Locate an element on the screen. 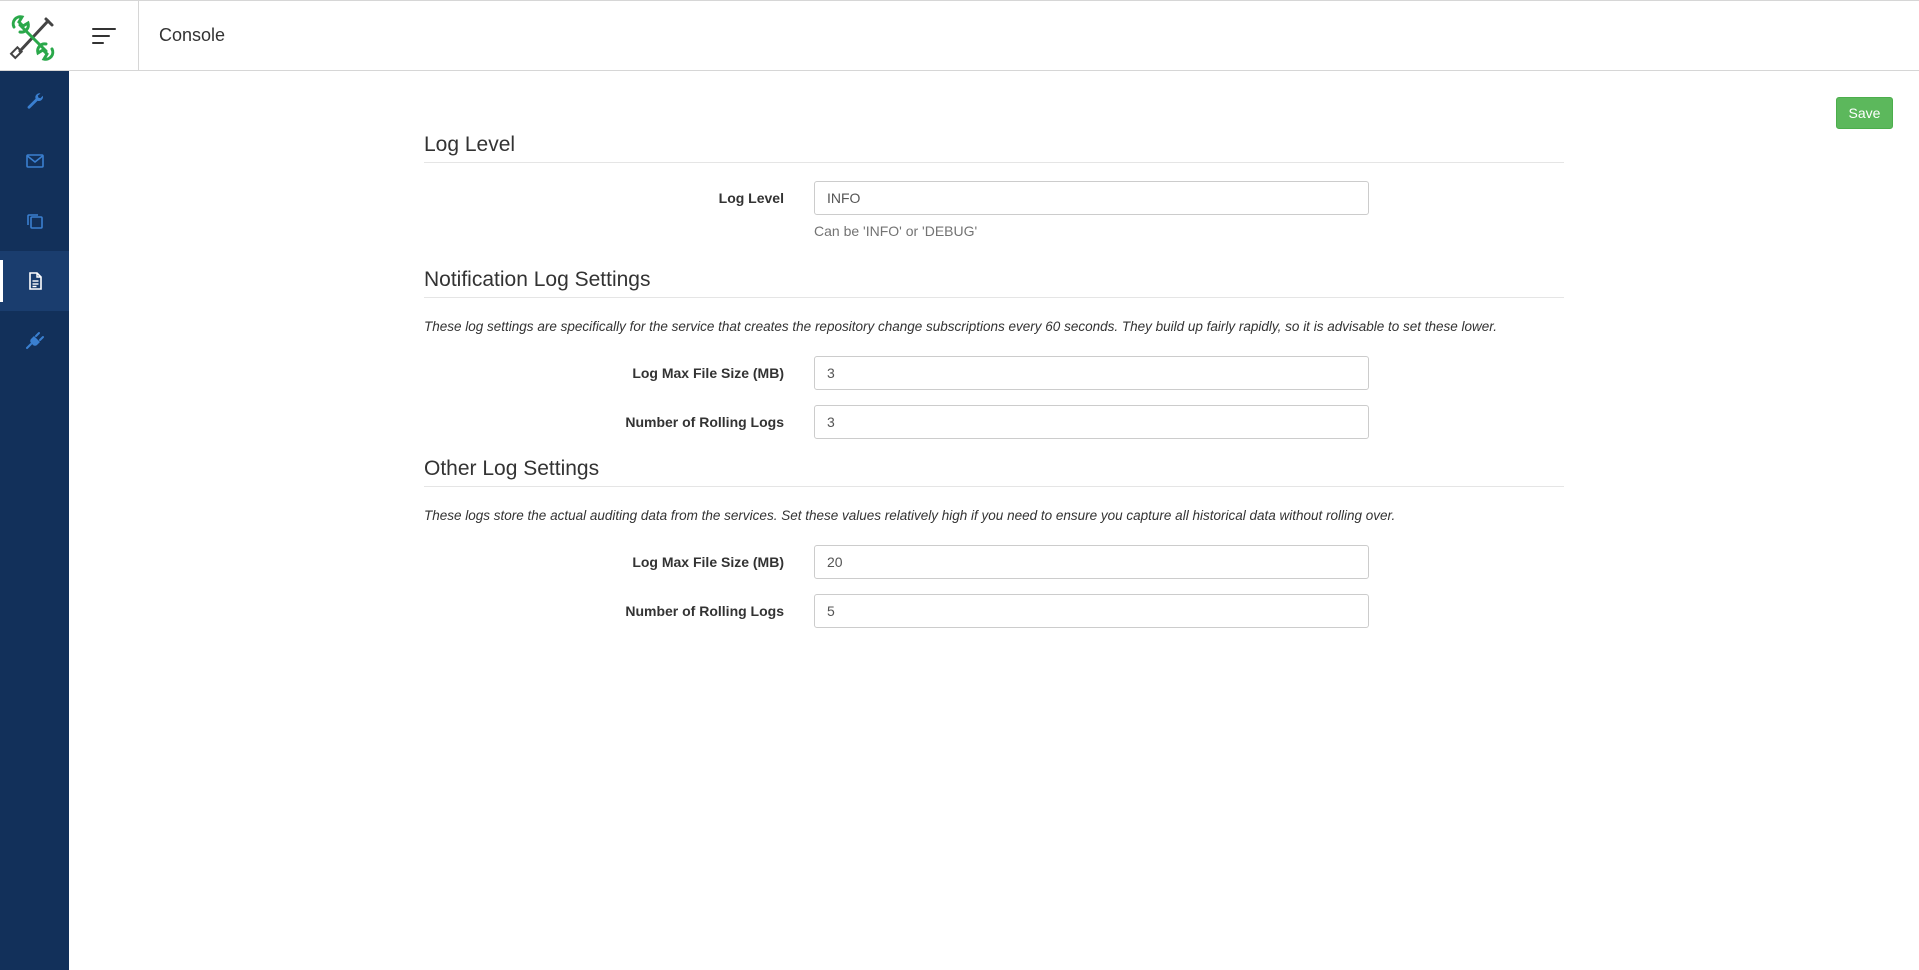  section-title-other: Other Log Settings is located at coordinates (994, 472).